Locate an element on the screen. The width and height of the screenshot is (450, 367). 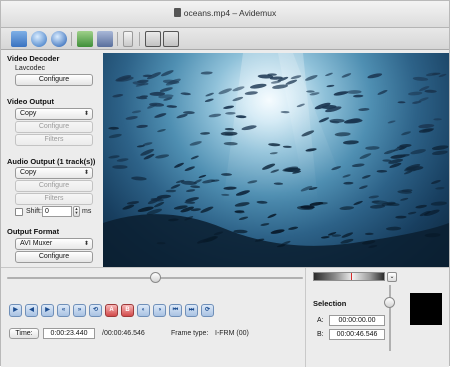
play-button: ▶ is located at coordinates (15, 310).